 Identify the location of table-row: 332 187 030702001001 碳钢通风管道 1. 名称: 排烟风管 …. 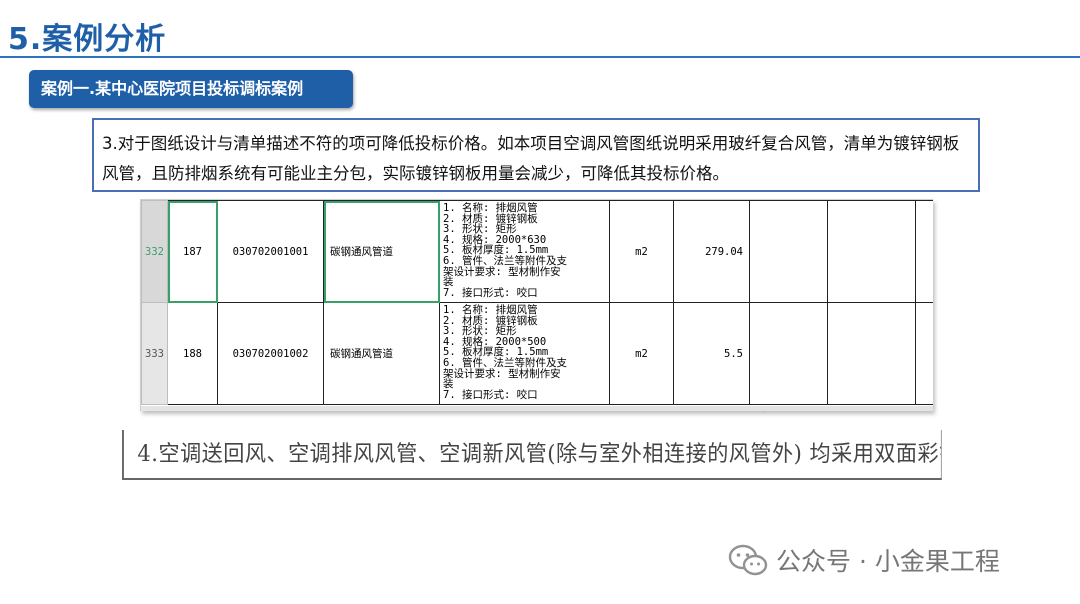
(537, 251).